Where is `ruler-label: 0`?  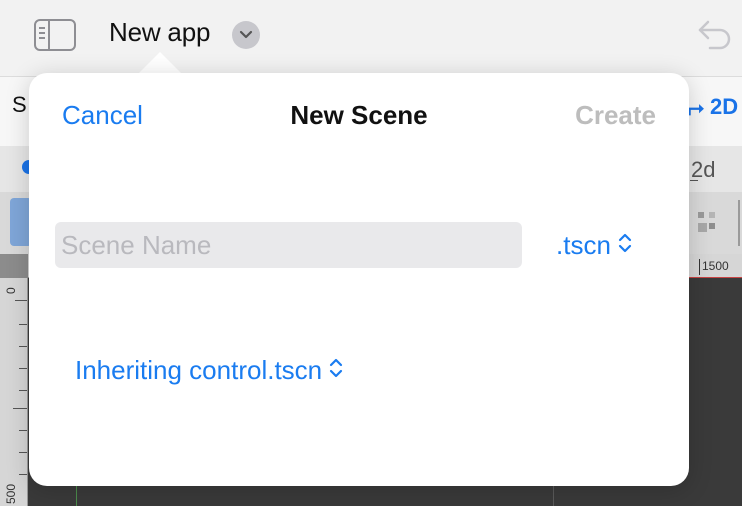
ruler-label: 0 is located at coordinates (11, 290).